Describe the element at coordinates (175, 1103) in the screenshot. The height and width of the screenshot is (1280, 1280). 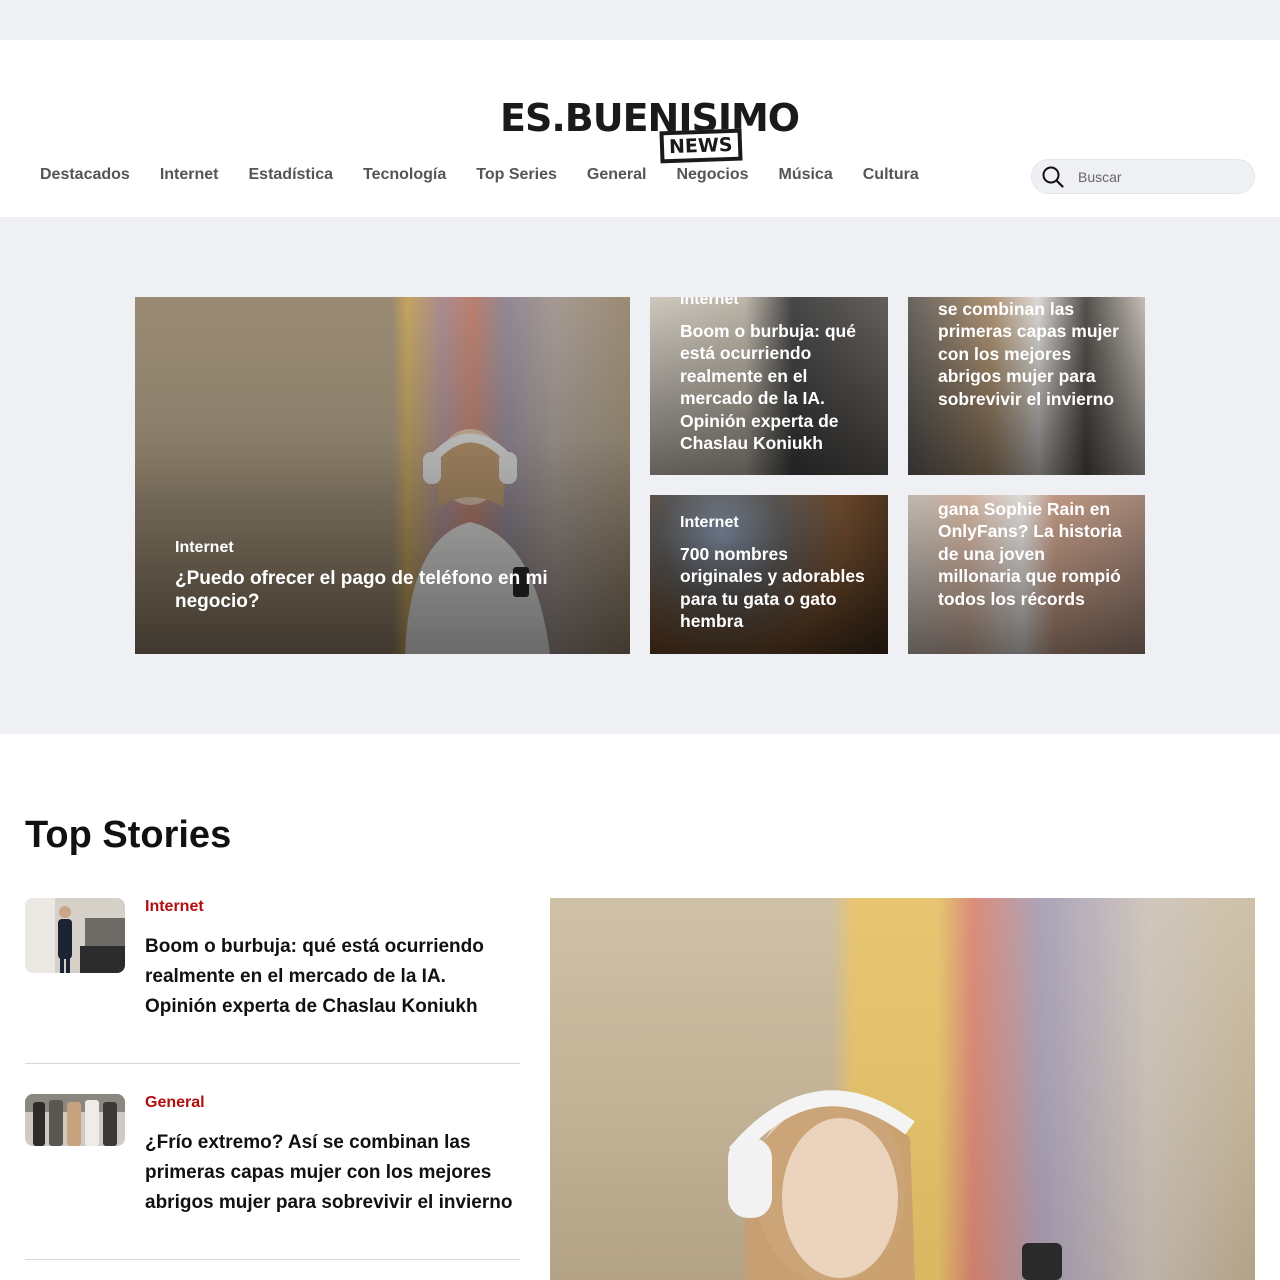
I see `top-story-category: General` at that location.